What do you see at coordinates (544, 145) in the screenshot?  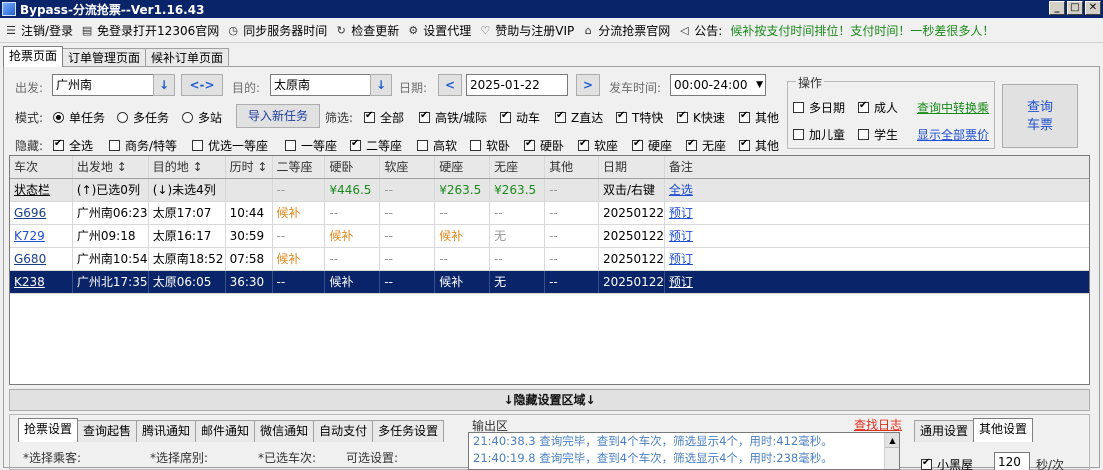 I see `hide-hard-sleeper-checkbox: 硬卧` at bounding box center [544, 145].